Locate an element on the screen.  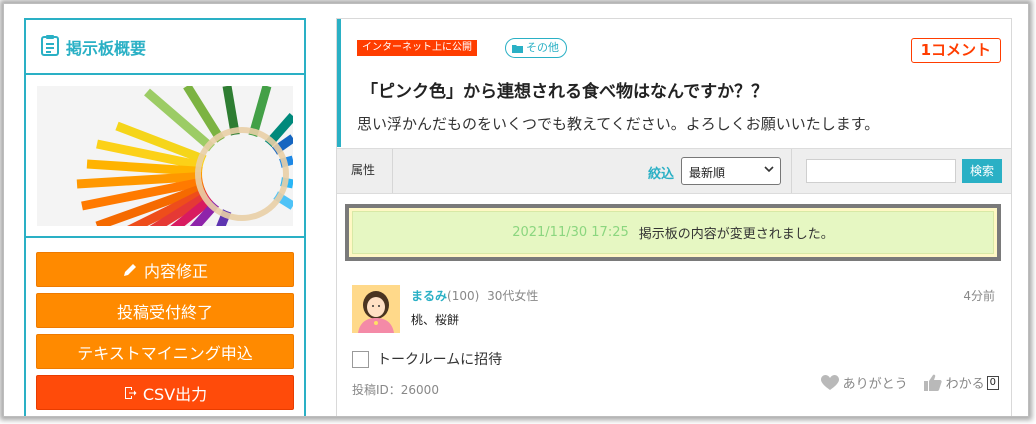
folder-icon is located at coordinates (517, 48).